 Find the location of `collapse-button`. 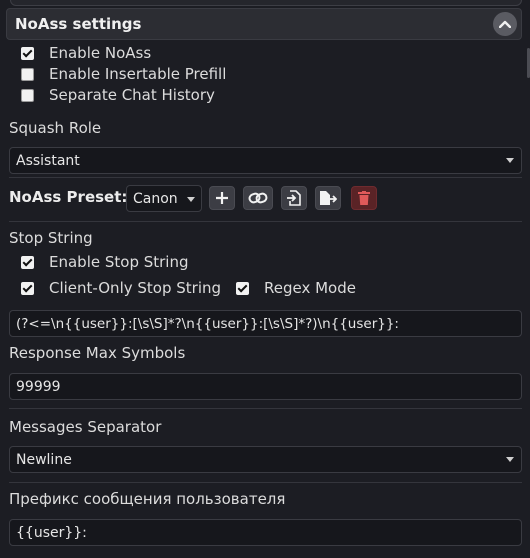

collapse-button is located at coordinates (505, 24).